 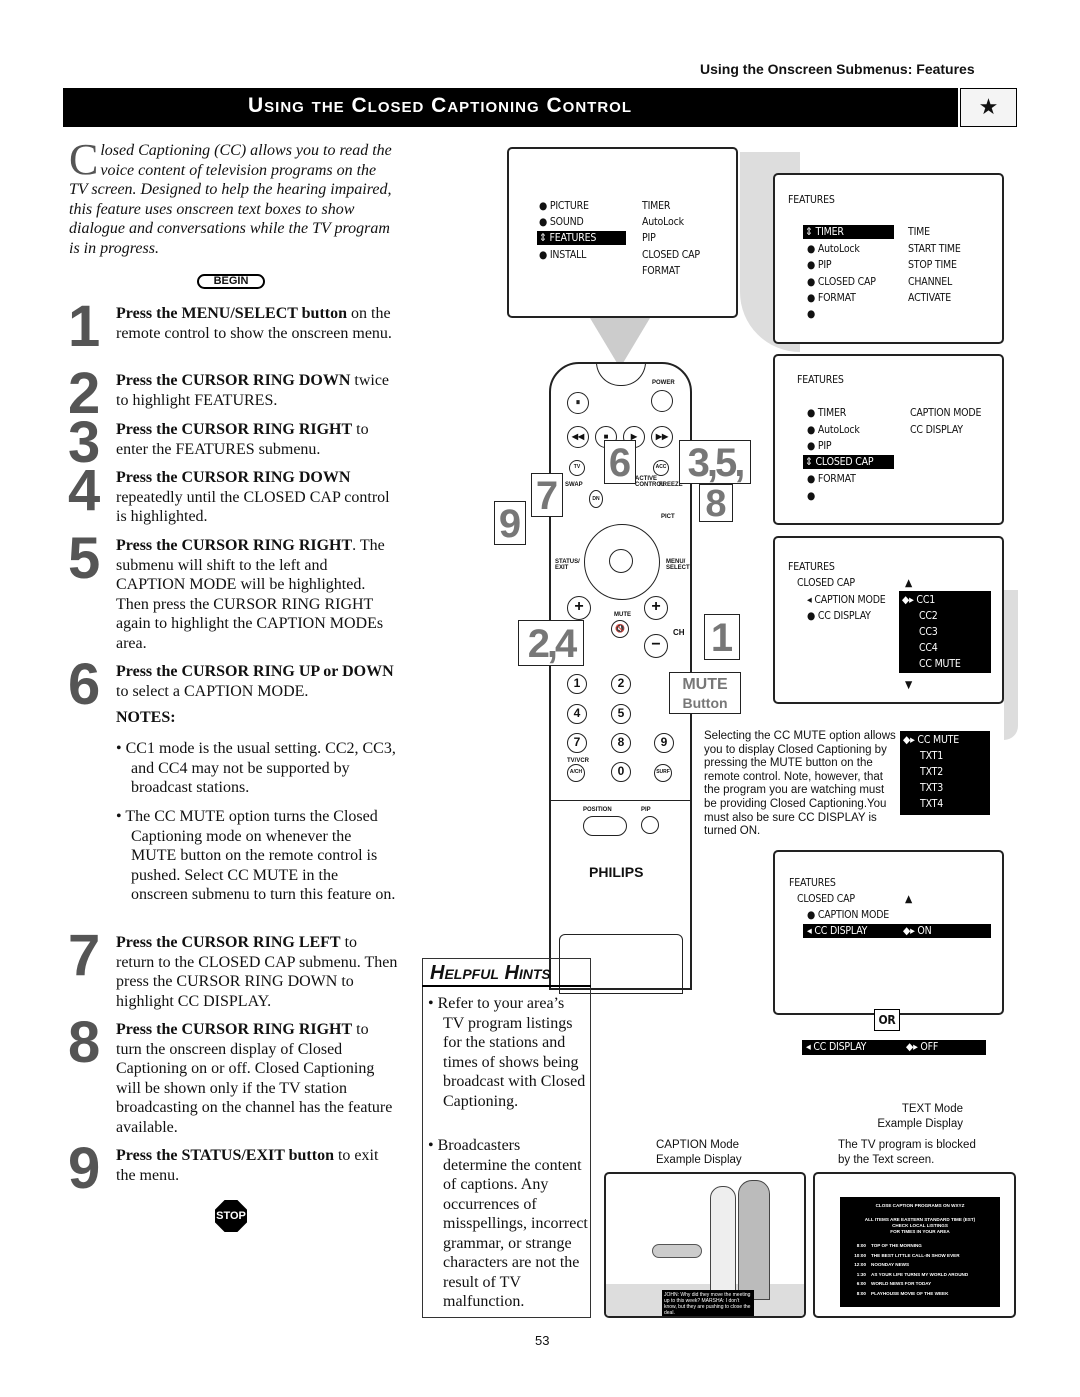 What do you see at coordinates (621, 714) in the screenshot?
I see `digit-5-button: 5` at bounding box center [621, 714].